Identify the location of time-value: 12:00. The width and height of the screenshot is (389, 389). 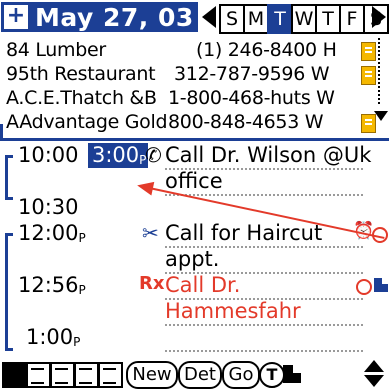
(48, 233).